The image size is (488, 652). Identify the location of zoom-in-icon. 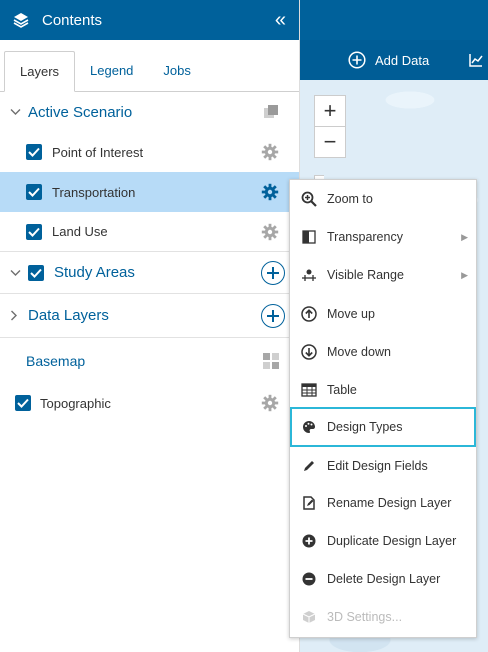
(309, 199).